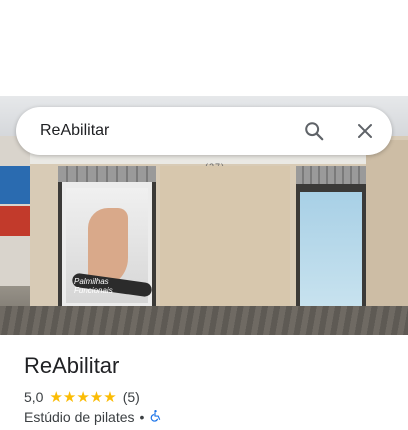  What do you see at coordinates (74, 131) in the screenshot?
I see `search-input: ReAbilitar` at bounding box center [74, 131].